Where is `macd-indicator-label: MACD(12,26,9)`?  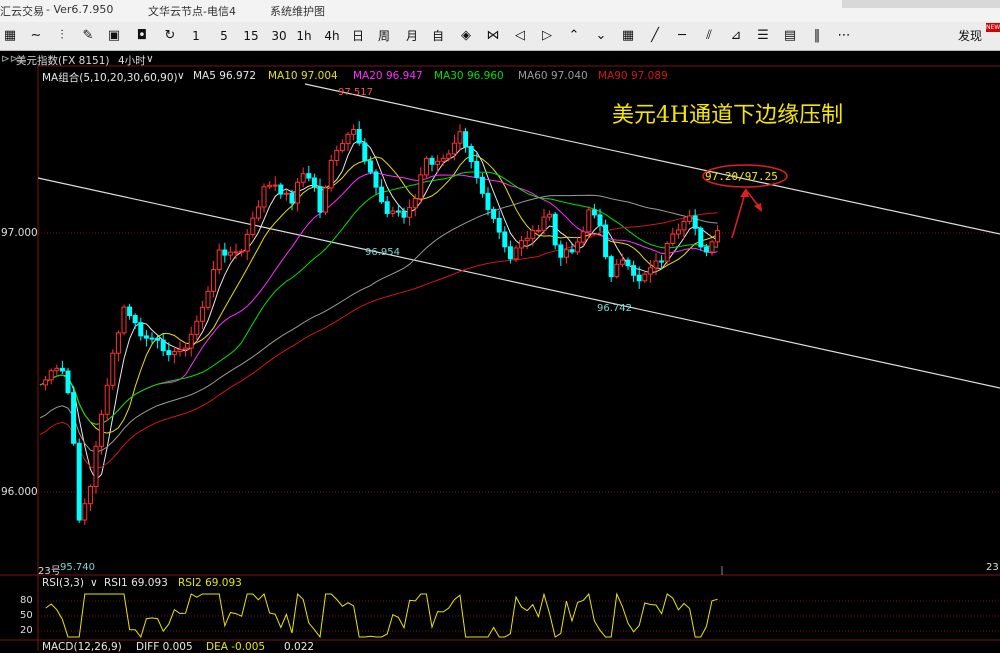
macd-indicator-label: MACD(12,26,9) is located at coordinates (82, 647).